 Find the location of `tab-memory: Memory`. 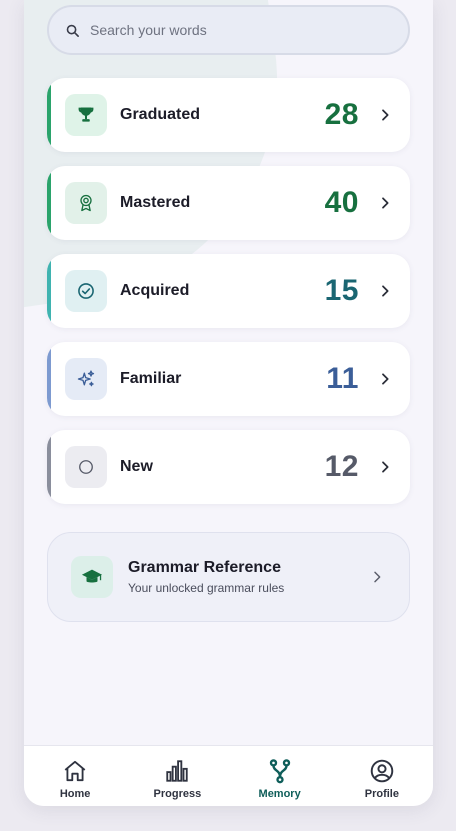

tab-memory: Memory is located at coordinates (280, 776).